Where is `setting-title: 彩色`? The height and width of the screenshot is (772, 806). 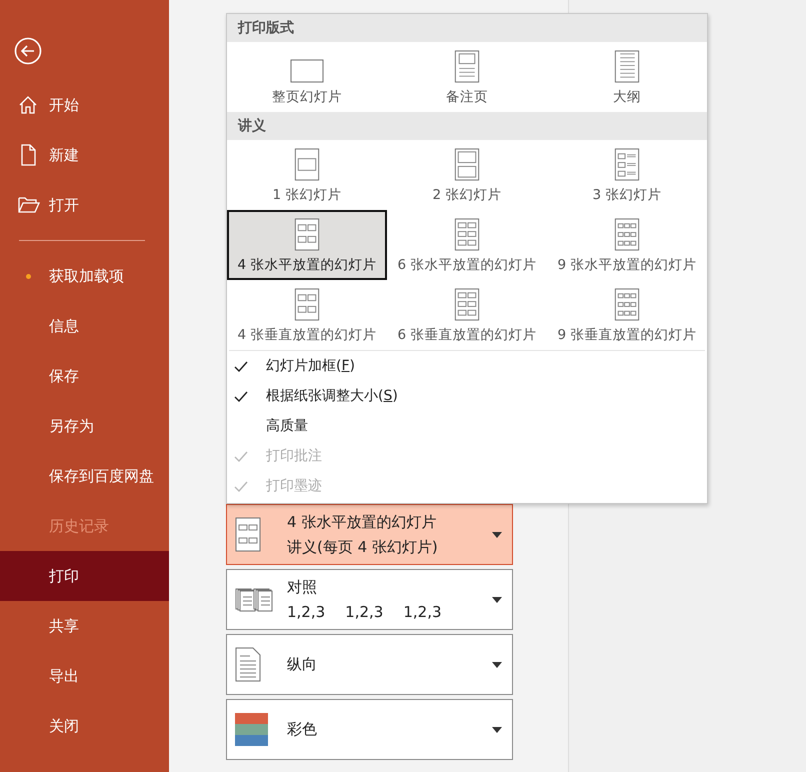
setting-title: 彩色 is located at coordinates (302, 729).